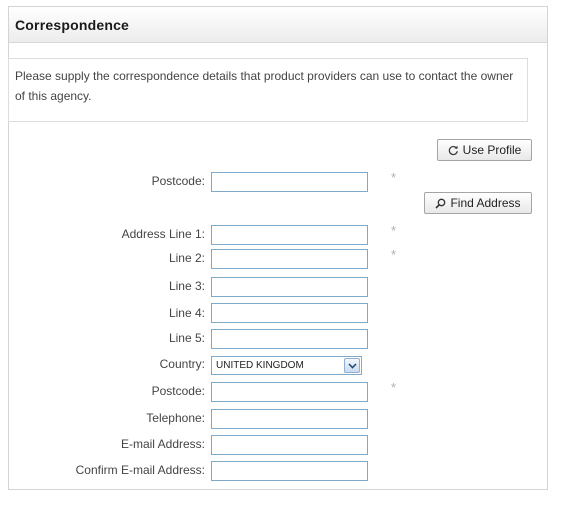 This screenshot has width=568, height=506. I want to click on postcode-required: *, so click(394, 387).